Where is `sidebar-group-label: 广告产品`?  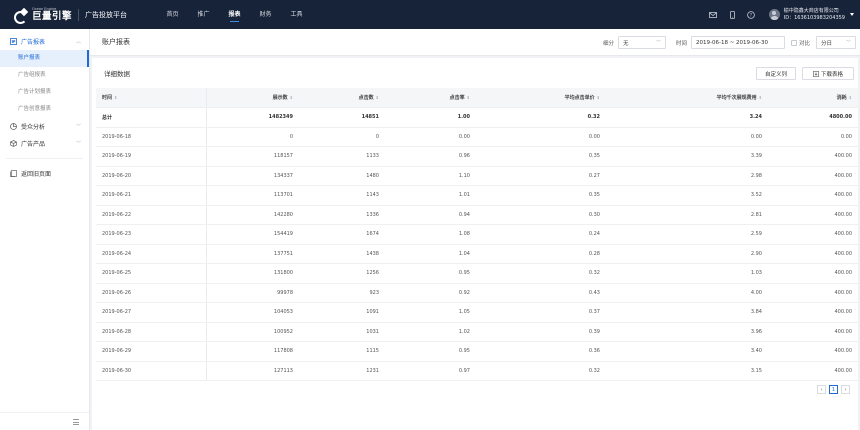
sidebar-group-label: 广告产品 is located at coordinates (33, 144).